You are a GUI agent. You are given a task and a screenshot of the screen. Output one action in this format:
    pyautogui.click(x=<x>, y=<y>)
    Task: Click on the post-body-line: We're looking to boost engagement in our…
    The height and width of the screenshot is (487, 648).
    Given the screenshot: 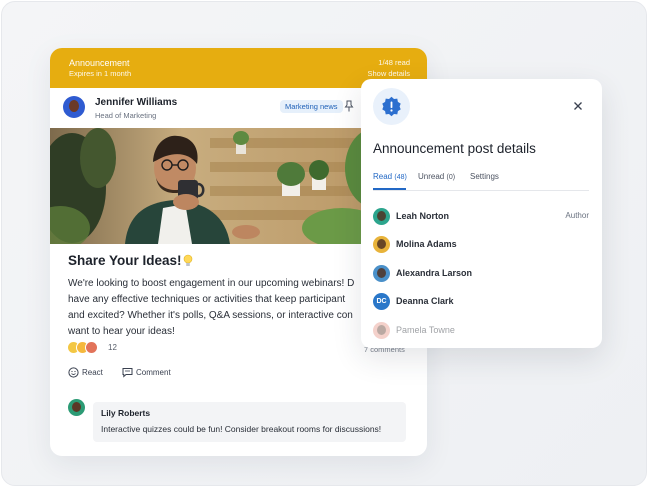 What is the action you would take?
    pyautogui.click(x=211, y=283)
    